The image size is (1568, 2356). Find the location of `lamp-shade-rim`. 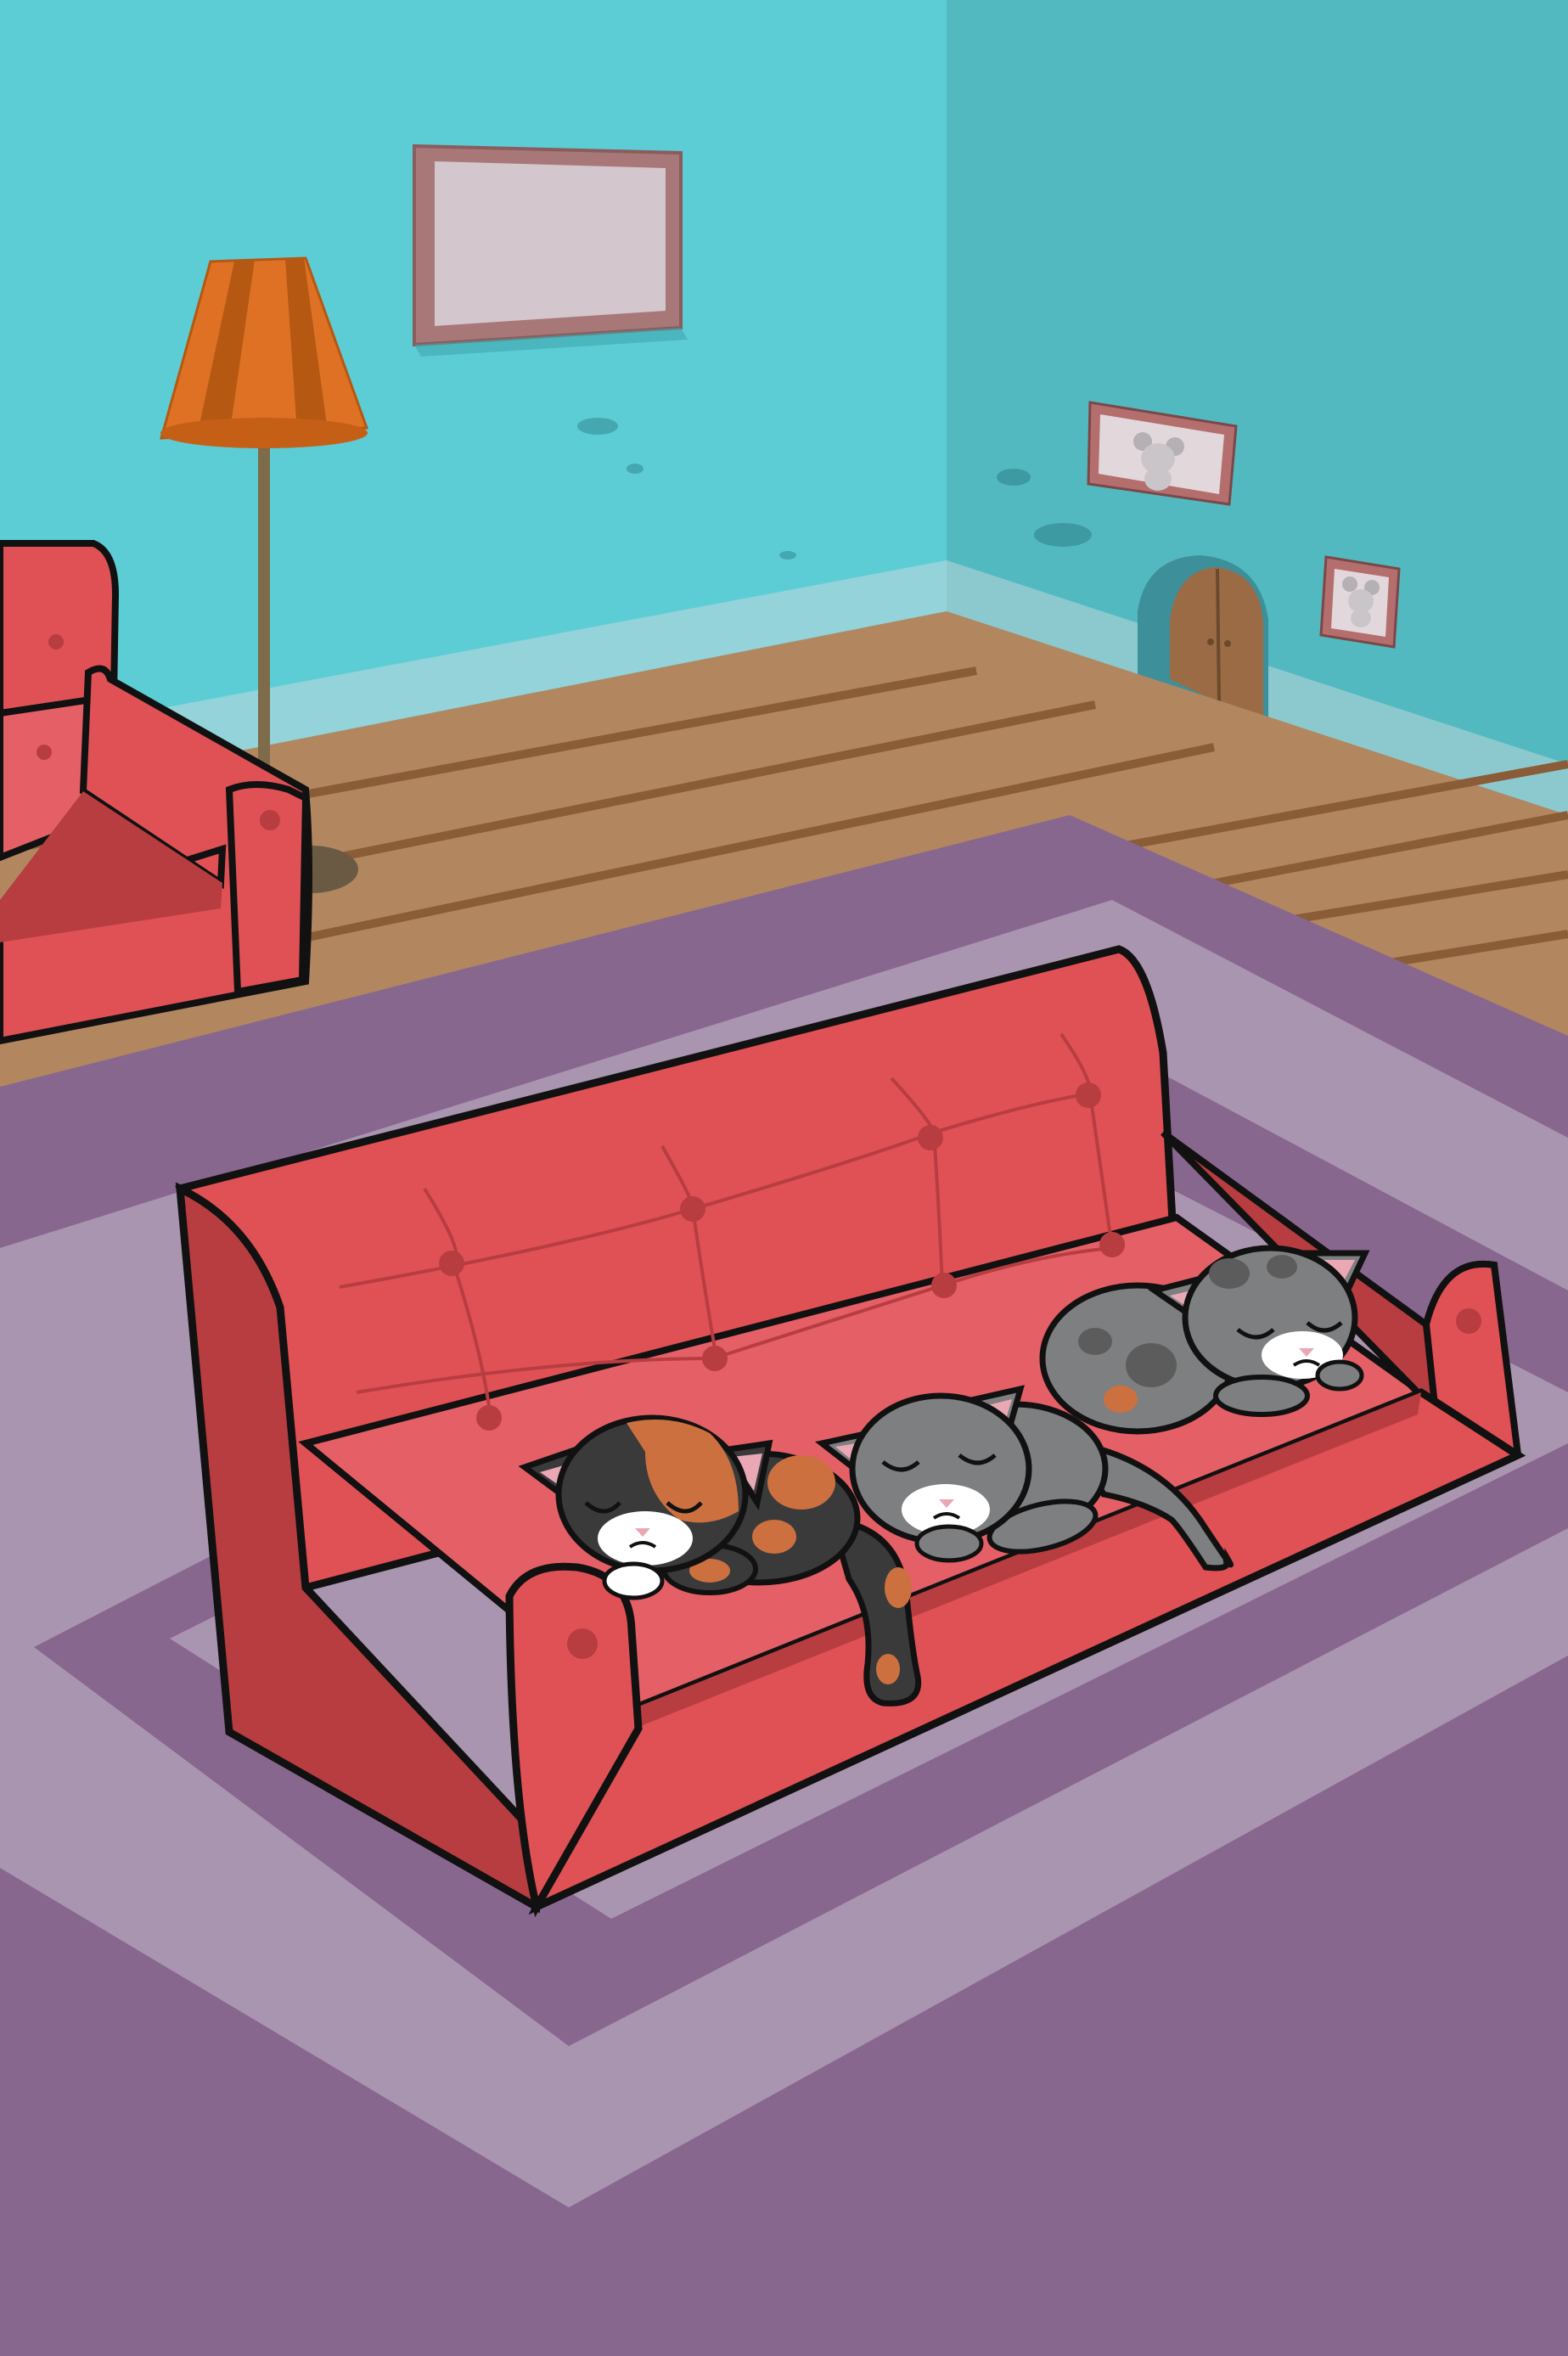

lamp-shade-rim is located at coordinates (264, 433).